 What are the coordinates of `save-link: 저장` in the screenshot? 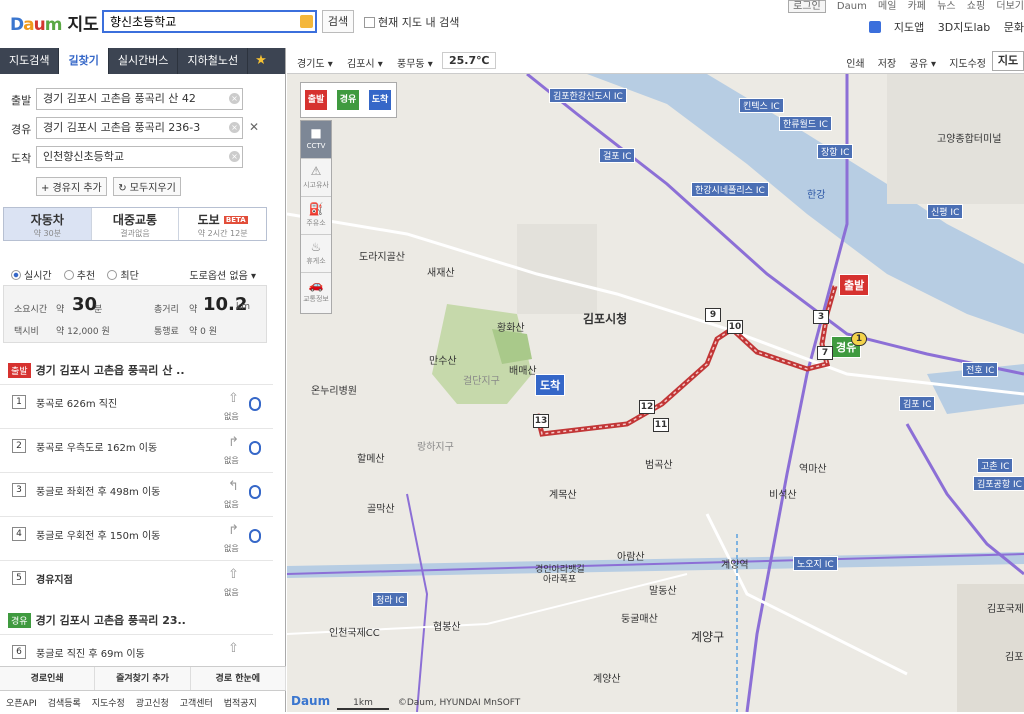 It's located at (887, 64).